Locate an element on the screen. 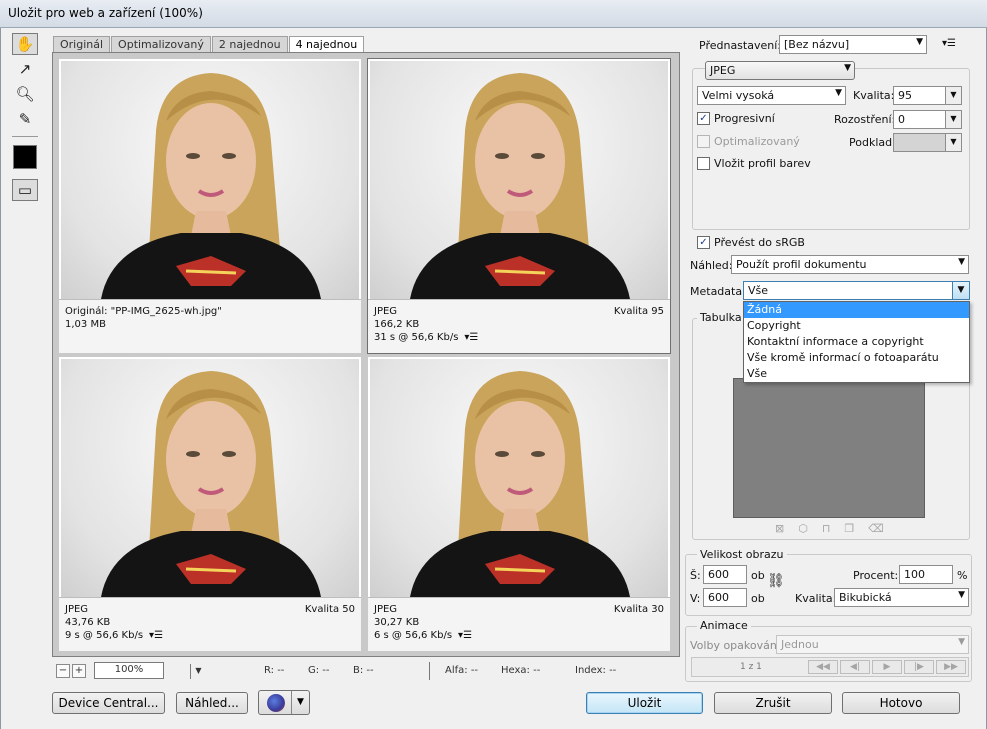 The height and width of the screenshot is (729, 987). web-snap-icon: ⬡ is located at coordinates (810, 528).